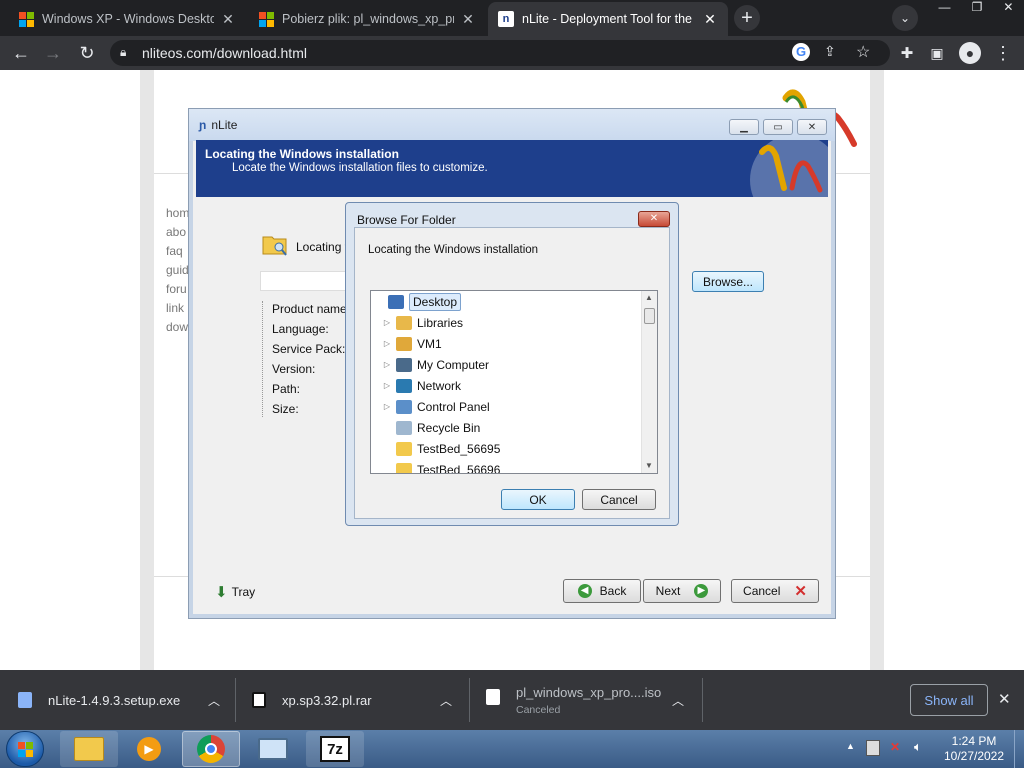 The image size is (1024, 768). Describe the element at coordinates (25, 749) in the screenshot. I see `start-button` at that location.